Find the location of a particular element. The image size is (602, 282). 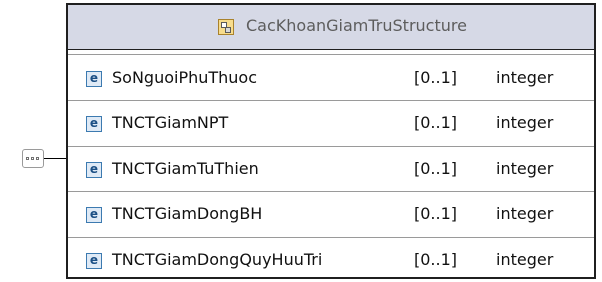

sequence-compositor is located at coordinates (33, 158).